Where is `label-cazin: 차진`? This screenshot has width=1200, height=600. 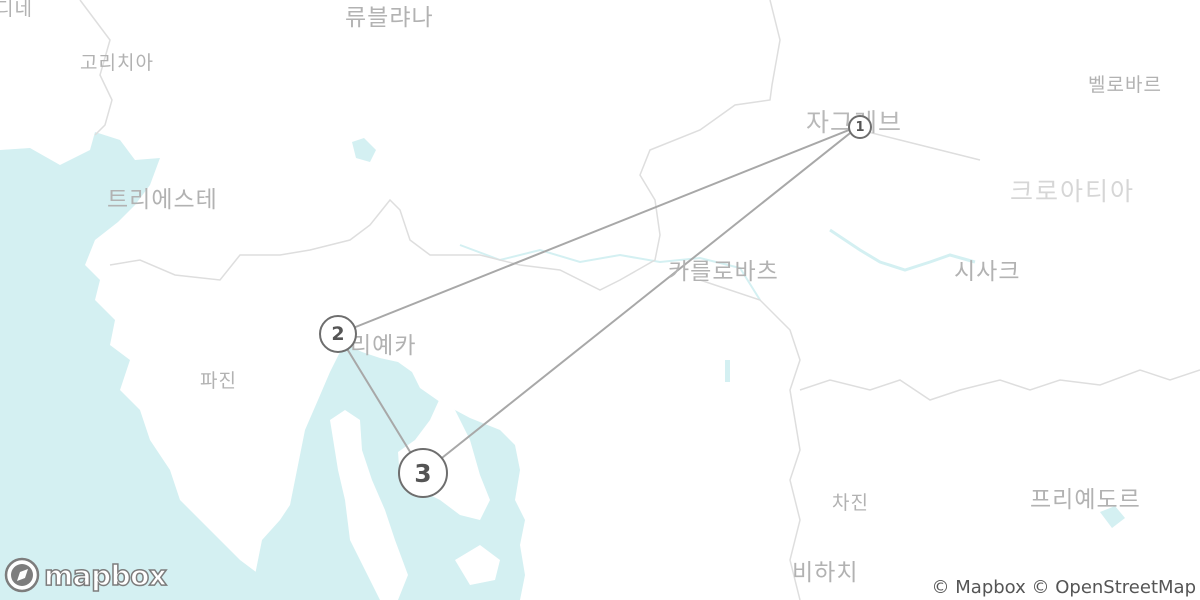
label-cazin: 차진 is located at coordinates (850, 503).